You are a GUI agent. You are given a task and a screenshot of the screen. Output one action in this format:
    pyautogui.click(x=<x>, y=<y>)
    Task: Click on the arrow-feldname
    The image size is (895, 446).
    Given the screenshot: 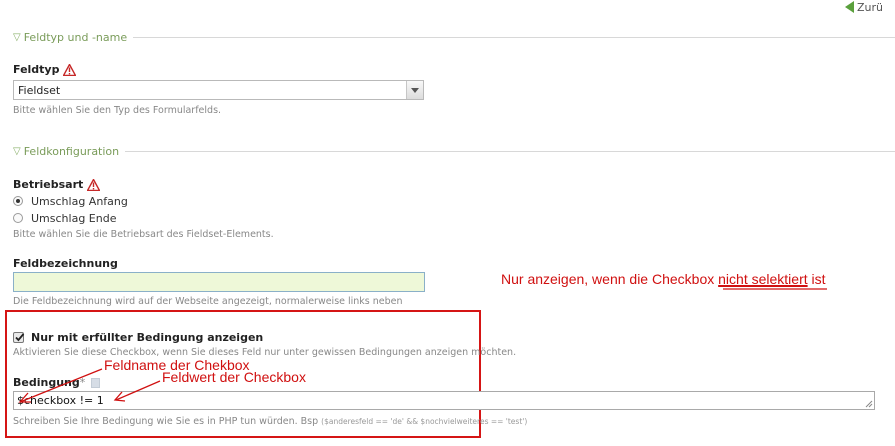 What is the action you would take?
    pyautogui.click(x=61, y=385)
    